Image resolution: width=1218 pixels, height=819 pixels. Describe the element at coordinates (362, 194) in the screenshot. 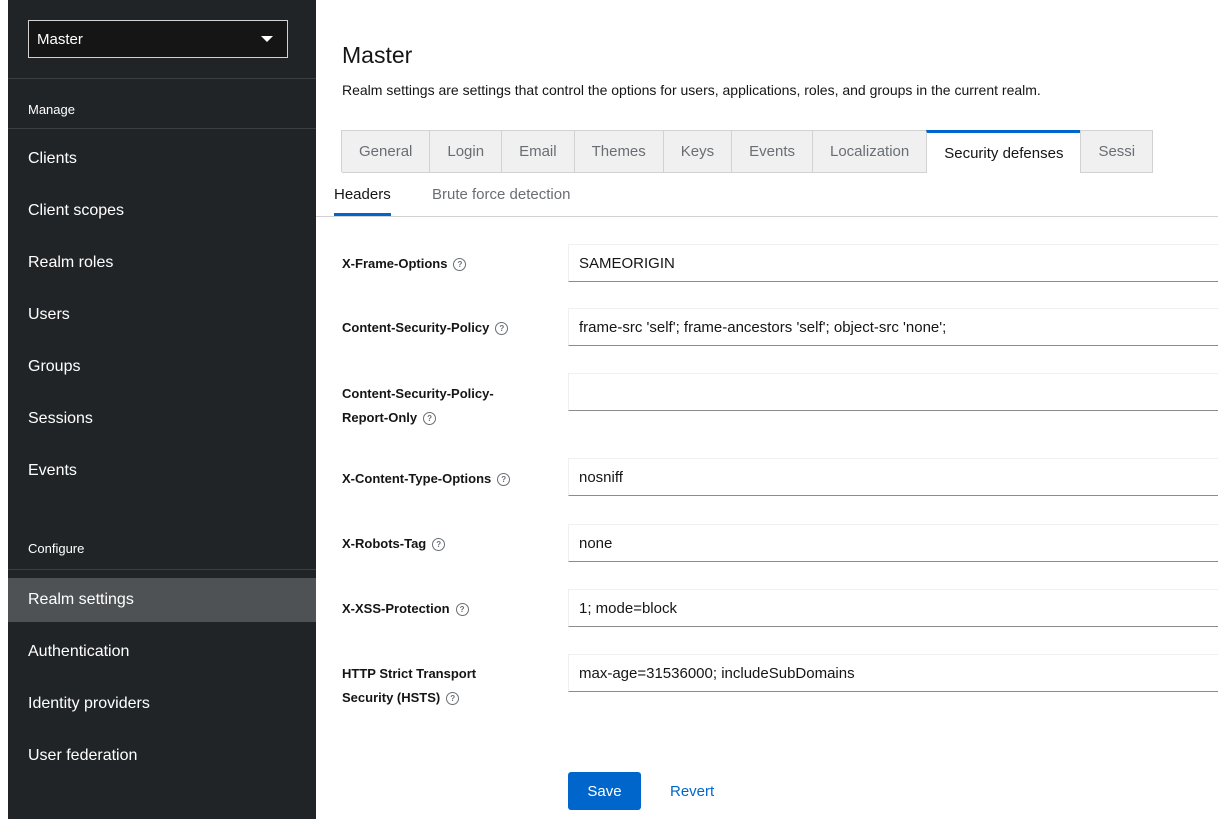

I see `subtab-headers: Headers` at that location.